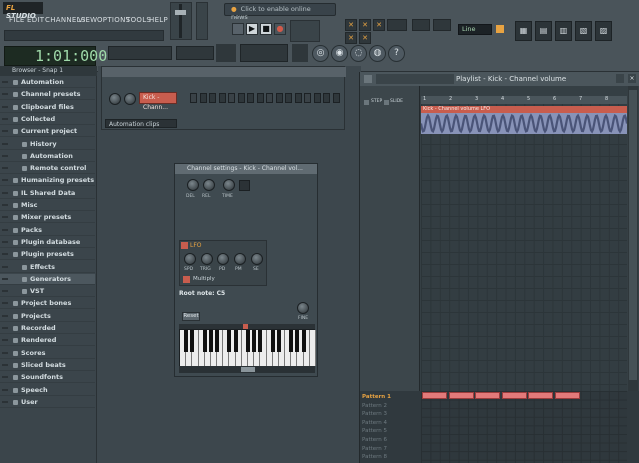 Image resolution: width=639 pixels, height=463 pixels. What do you see at coordinates (47, 292) in the screenshot?
I see `browser-item: VST` at bounding box center [47, 292].